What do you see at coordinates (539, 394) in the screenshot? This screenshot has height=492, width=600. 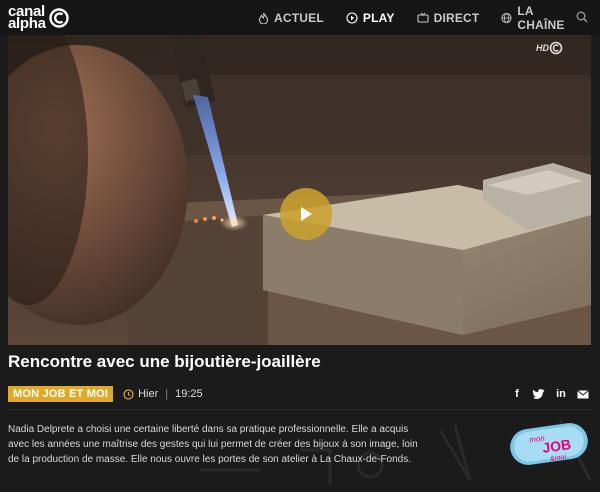 I see `twitter-icon` at bounding box center [539, 394].